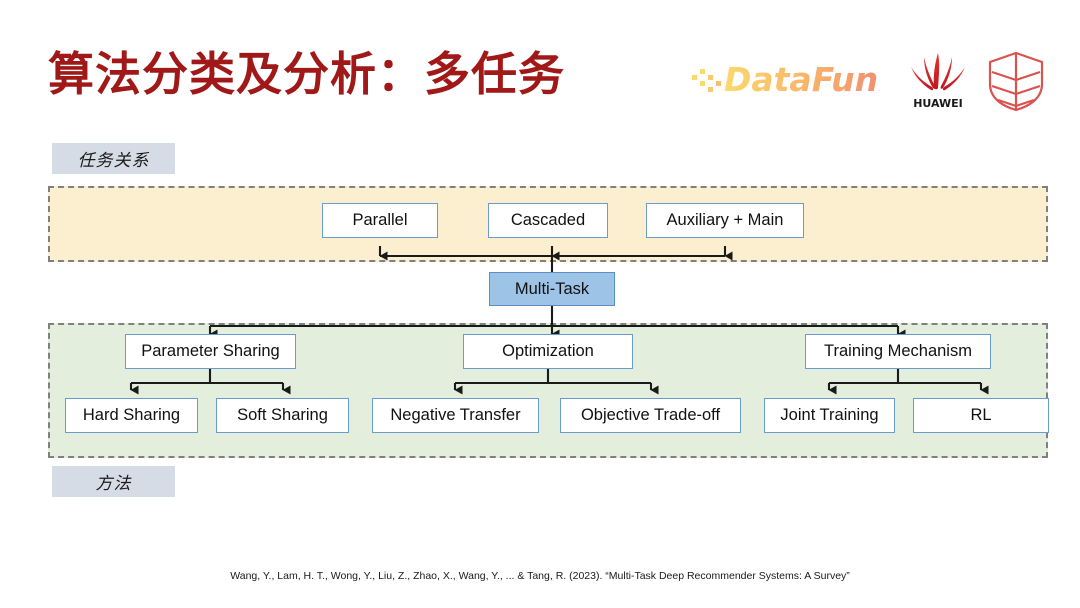  What do you see at coordinates (938, 103) in the screenshot?
I see `huawei-wordmark: HUAWEI` at bounding box center [938, 103].